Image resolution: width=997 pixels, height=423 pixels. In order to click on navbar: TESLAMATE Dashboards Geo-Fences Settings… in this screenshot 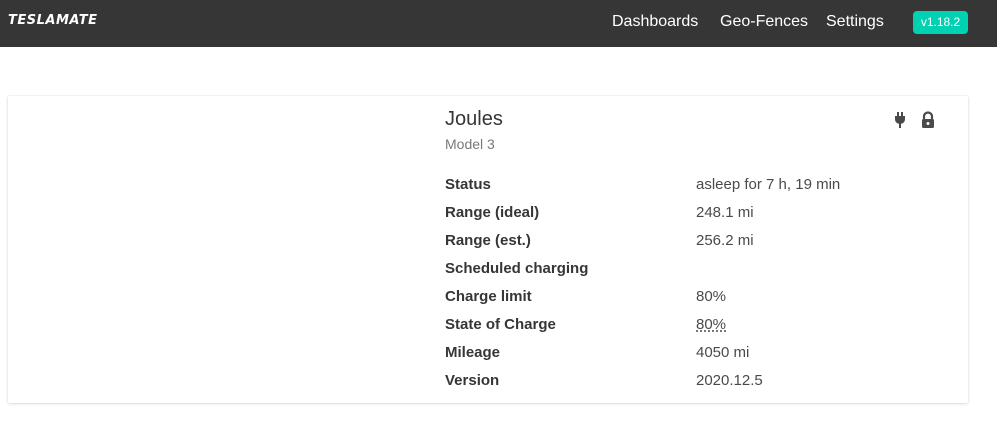, I will do `click(498, 23)`.